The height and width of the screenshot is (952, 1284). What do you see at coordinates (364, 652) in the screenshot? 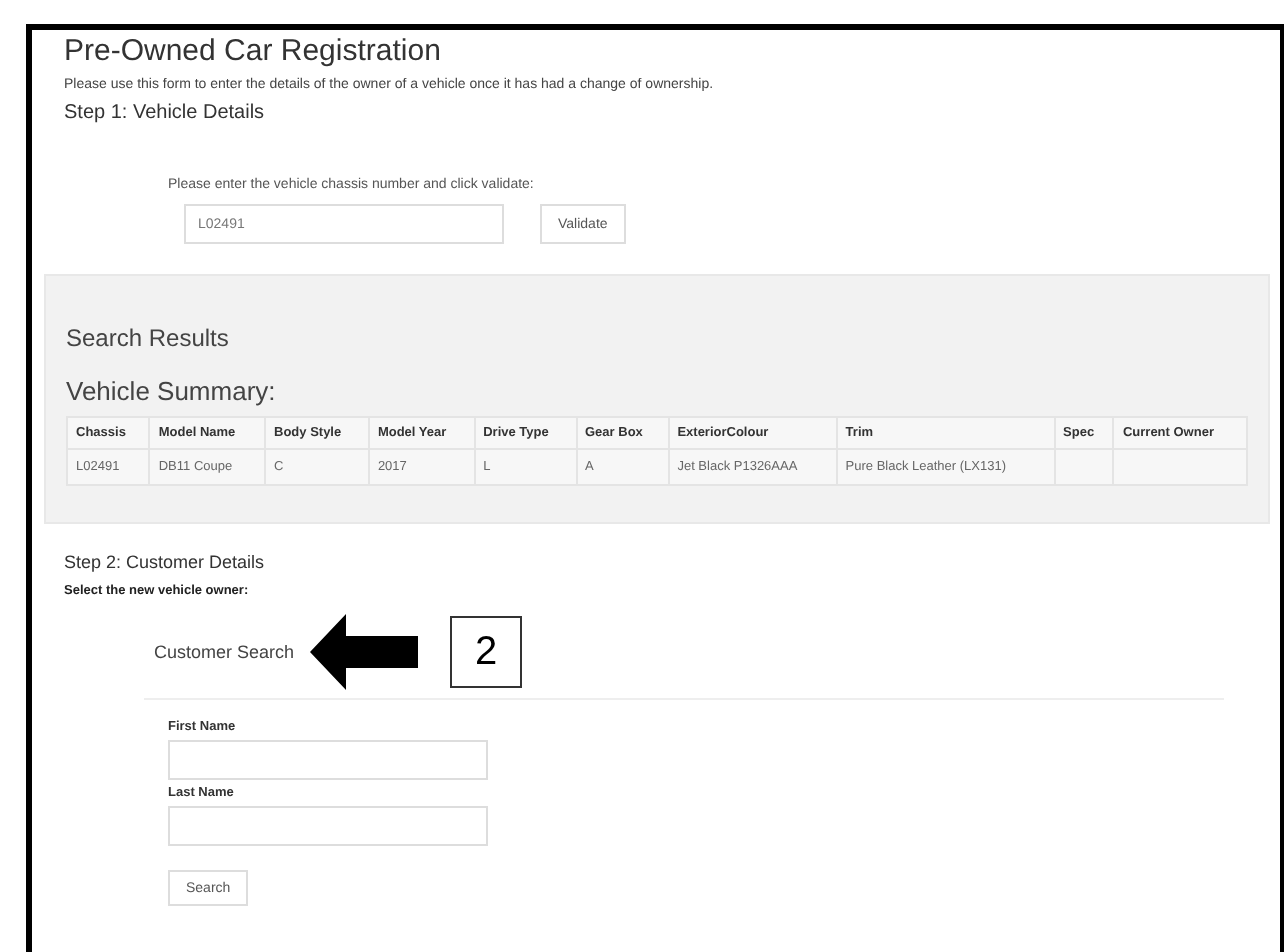
I see `arrow-icon` at bounding box center [364, 652].